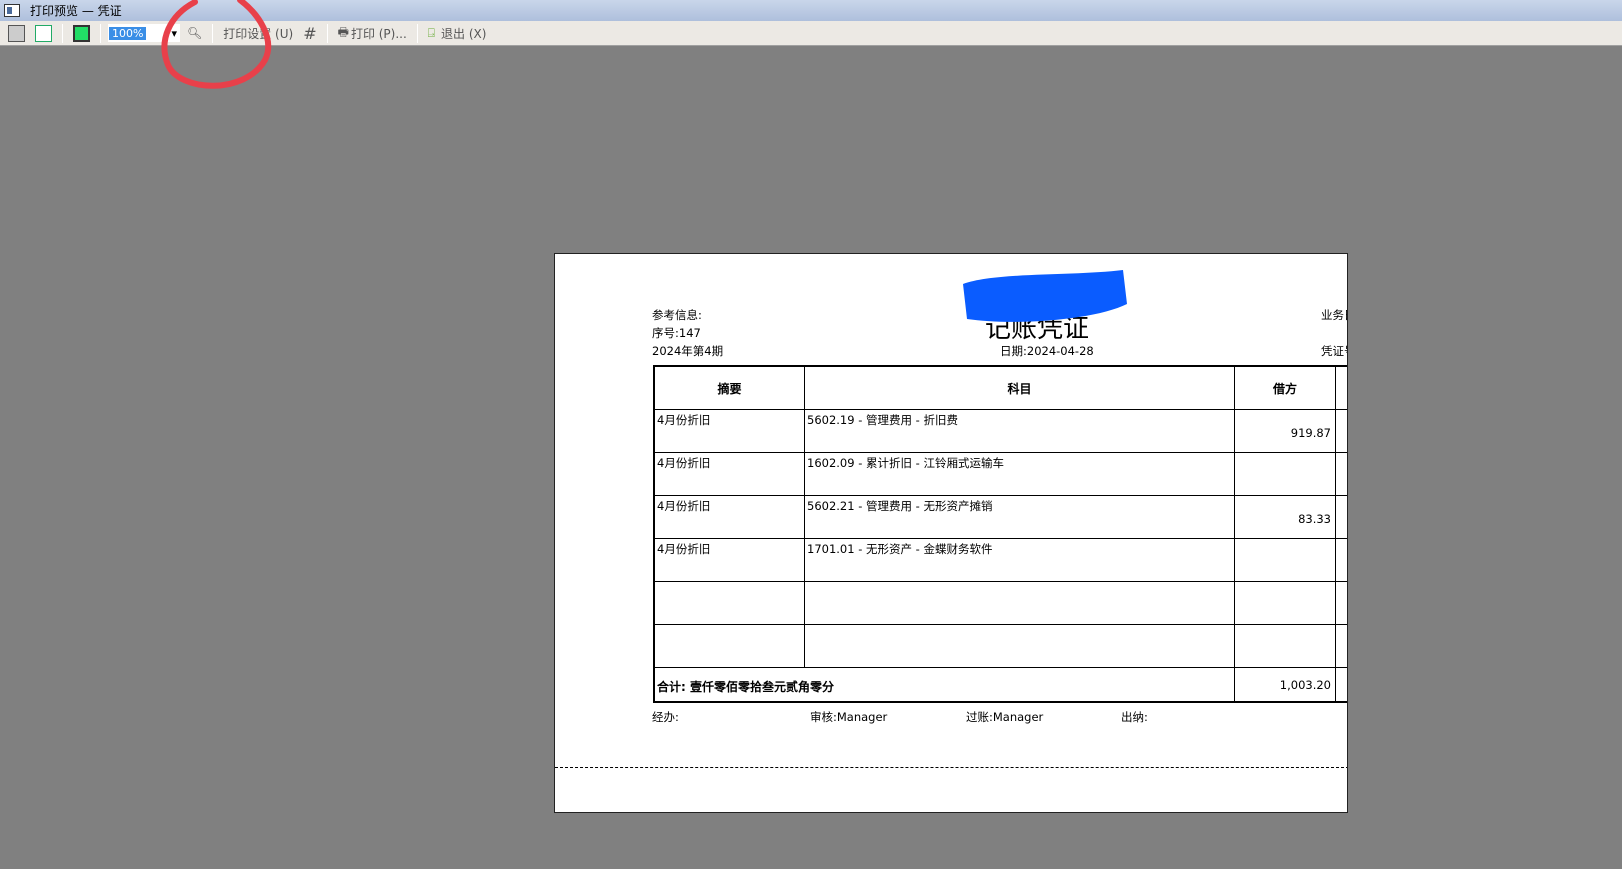 Image resolution: width=1622 pixels, height=869 pixels. What do you see at coordinates (1341, 388) in the screenshot?
I see `header-credit` at bounding box center [1341, 388].